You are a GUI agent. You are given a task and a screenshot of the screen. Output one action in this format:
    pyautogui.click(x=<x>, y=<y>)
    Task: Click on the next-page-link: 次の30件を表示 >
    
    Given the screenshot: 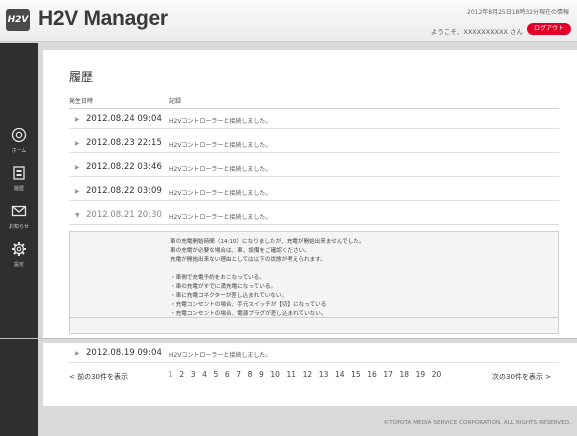 What is the action you would take?
    pyautogui.click(x=521, y=377)
    